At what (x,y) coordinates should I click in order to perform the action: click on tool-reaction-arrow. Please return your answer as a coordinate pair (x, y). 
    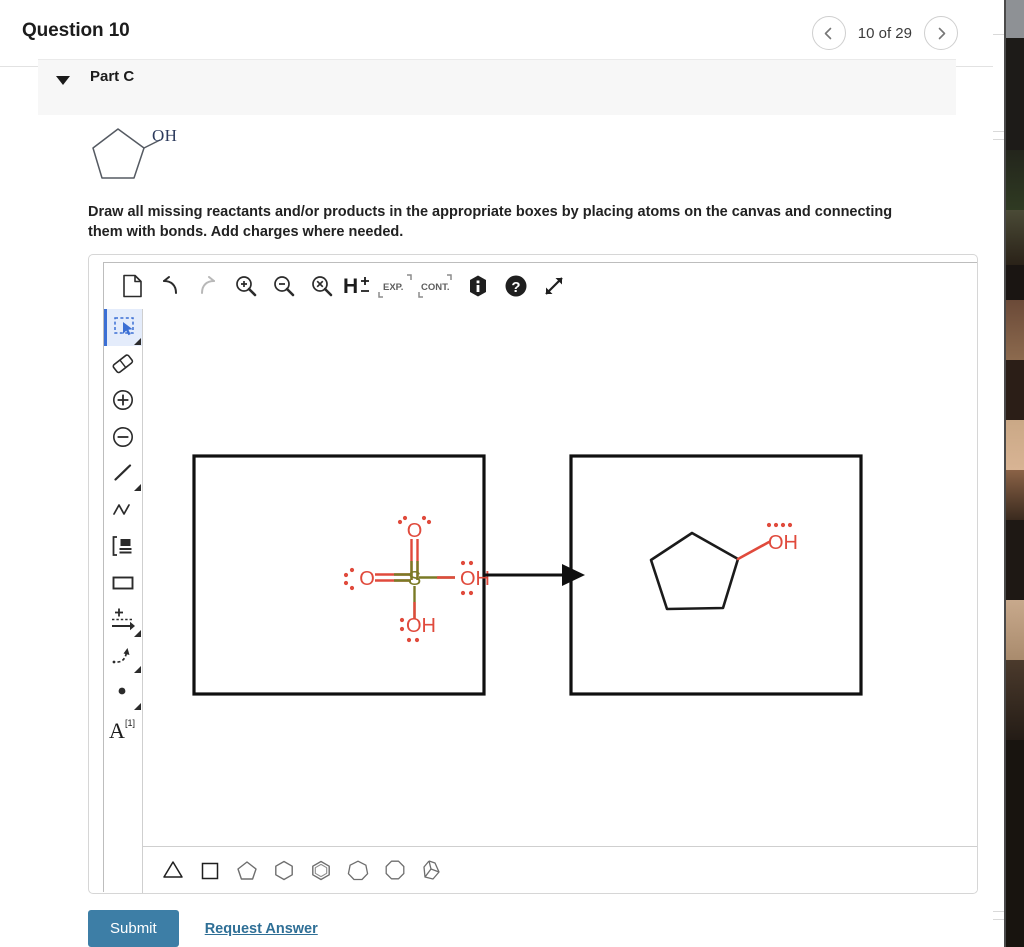
    Looking at the image, I should click on (123, 619).